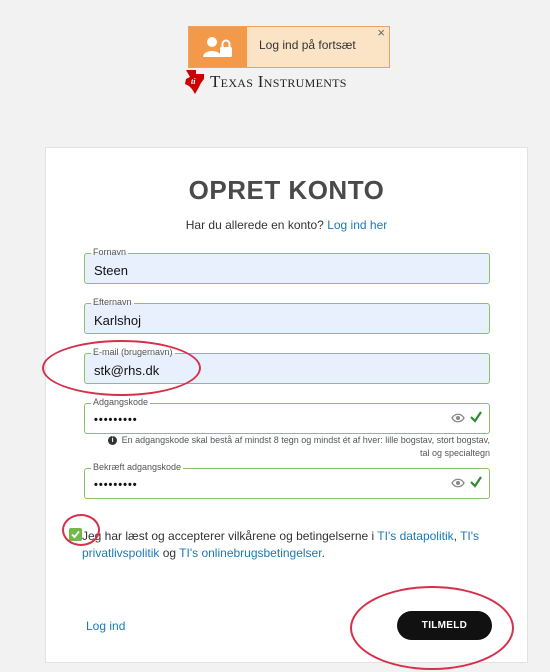 This screenshot has width=550, height=672. Describe the element at coordinates (381, 32) in the screenshot. I see `close-icon: ×` at that location.